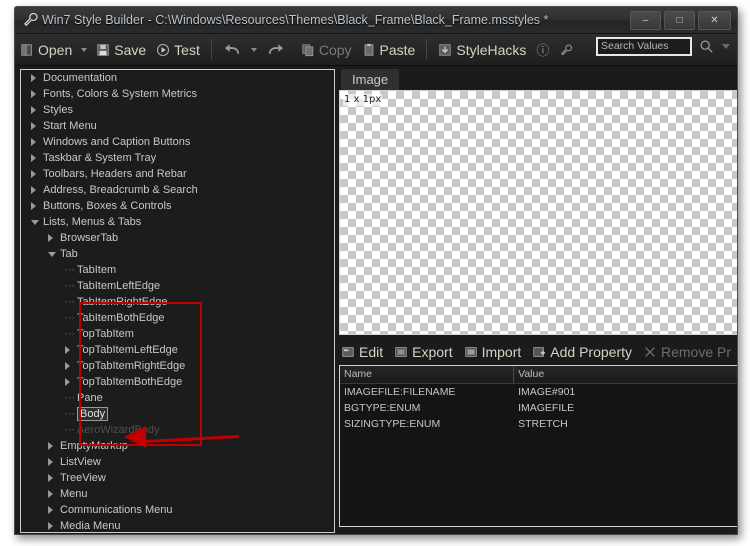 This screenshot has height=546, width=750. Describe the element at coordinates (177, 190) in the screenshot. I see `tree-item-address-breadcrumb-search: Address, Breadcrumb & Search` at that location.